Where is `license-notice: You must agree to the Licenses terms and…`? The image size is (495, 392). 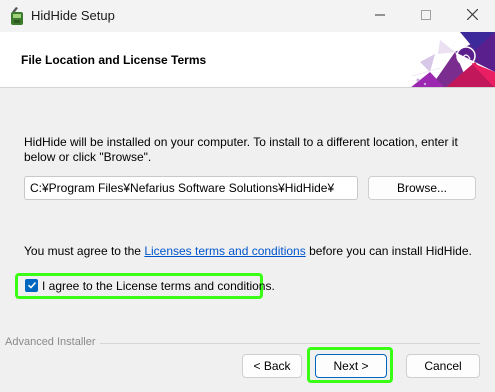 license-notice: You must agree to the Licenses terms and… is located at coordinates (248, 251).